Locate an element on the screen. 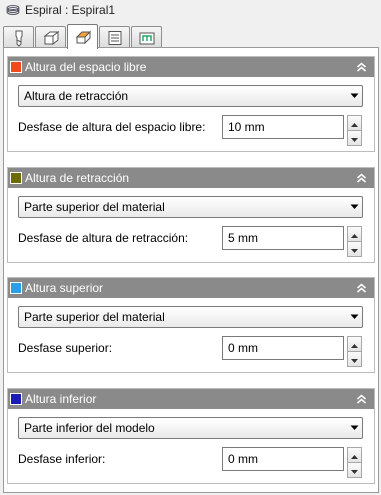 This screenshot has width=381, height=495. retract-offset-input: 5 mm is located at coordinates (283, 238).